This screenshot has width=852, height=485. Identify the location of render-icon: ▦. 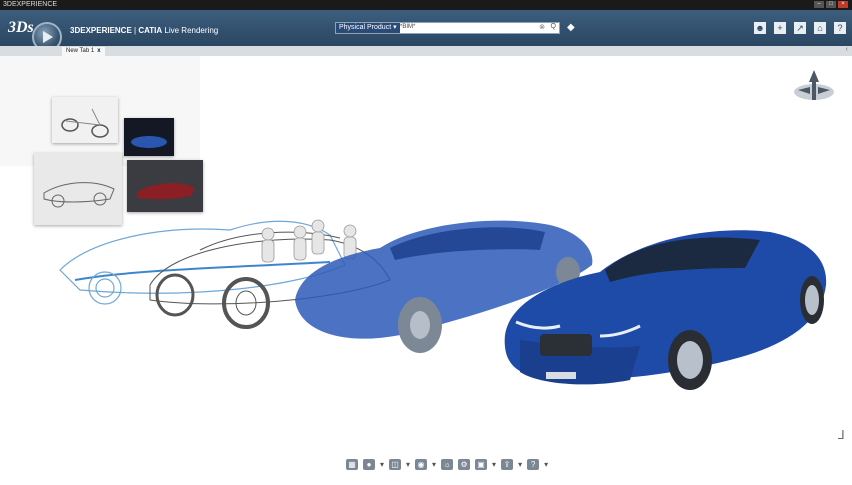
(352, 464).